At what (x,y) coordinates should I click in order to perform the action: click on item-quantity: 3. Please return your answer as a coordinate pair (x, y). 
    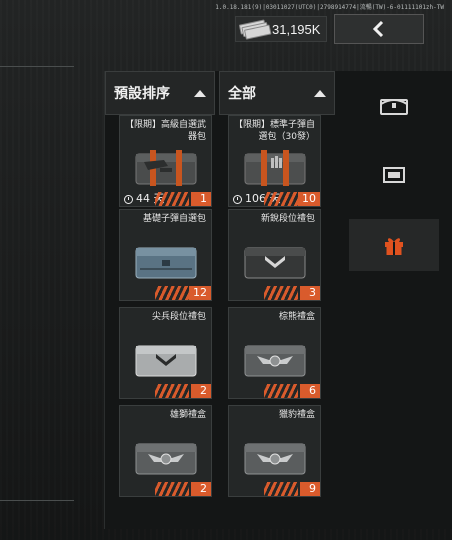
    Looking at the image, I should click on (310, 293).